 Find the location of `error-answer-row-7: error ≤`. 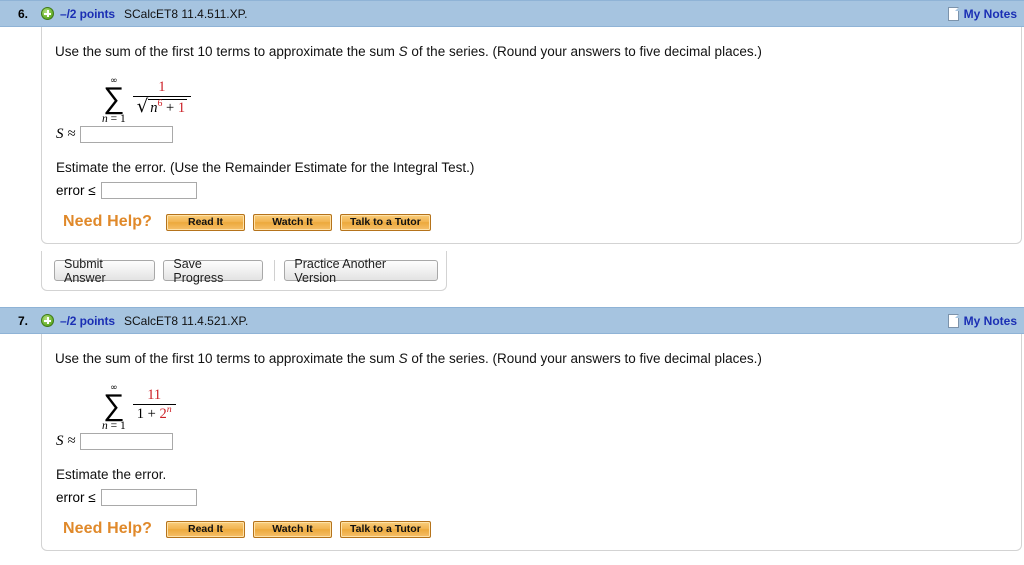

error-answer-row-7: error ≤ is located at coordinates (538, 497).